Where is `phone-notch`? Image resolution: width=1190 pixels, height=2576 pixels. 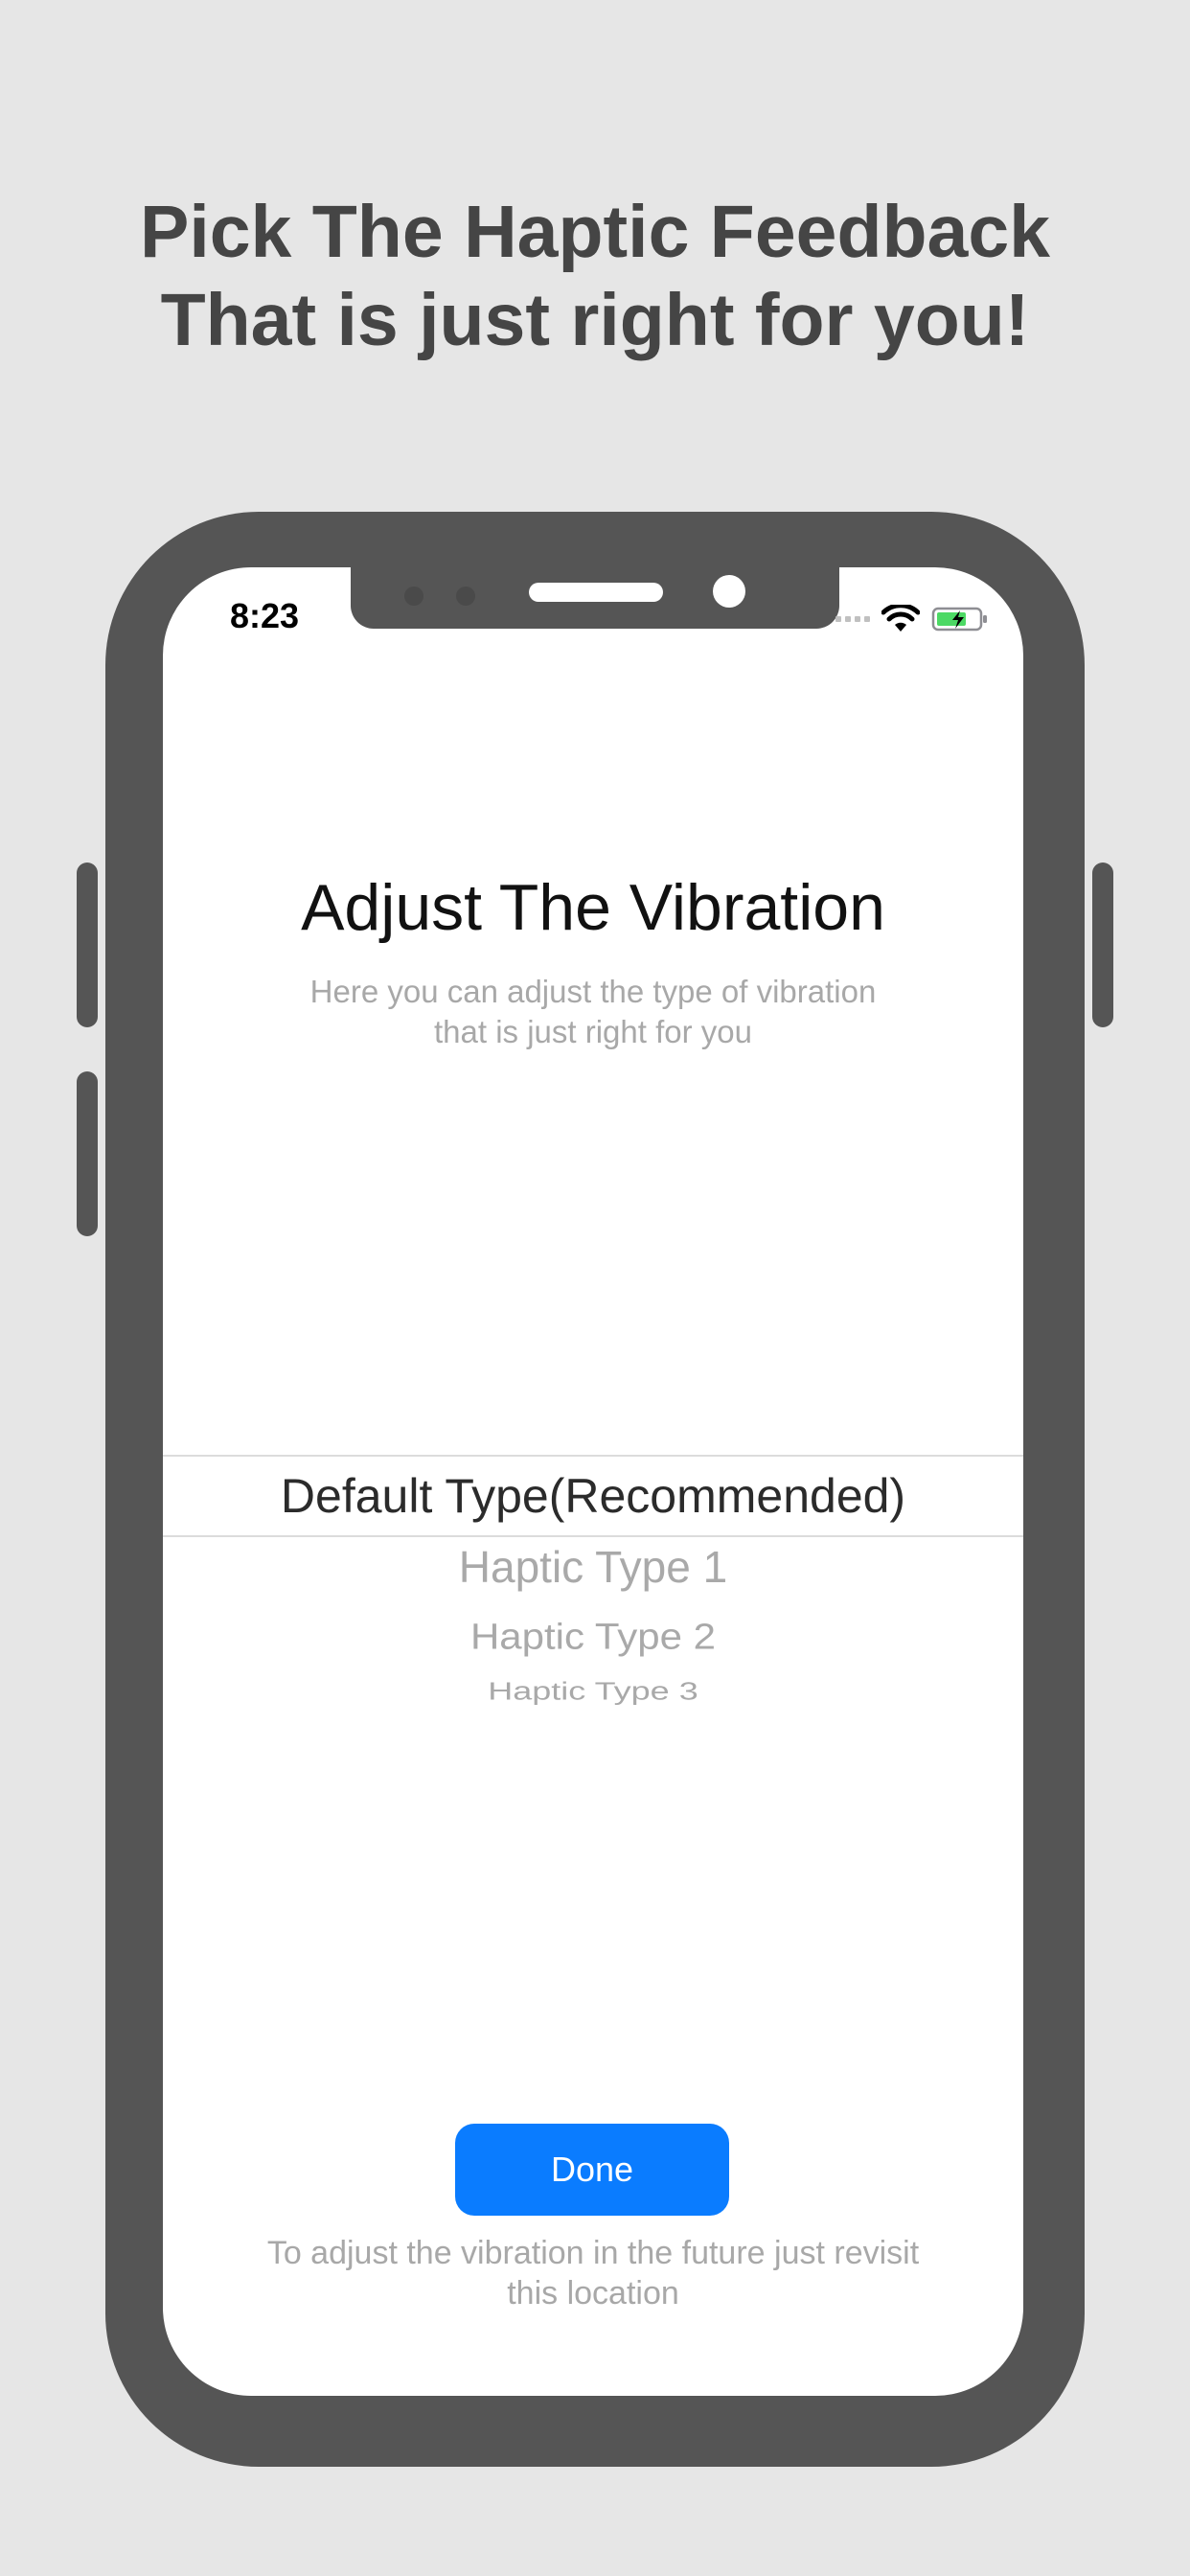
phone-notch is located at coordinates (595, 598).